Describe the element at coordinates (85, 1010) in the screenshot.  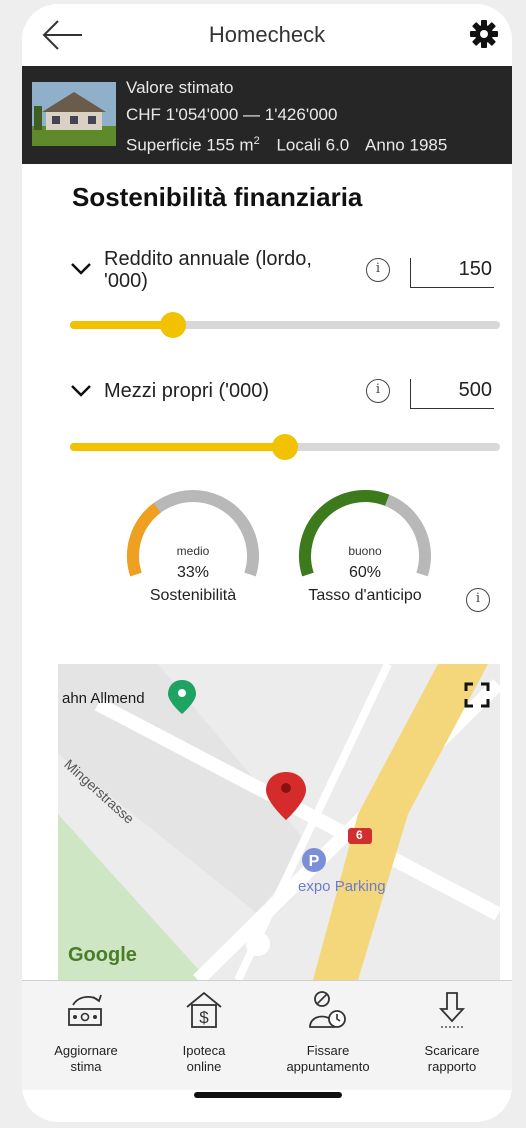
I see `refresh-estimate-icon` at that location.